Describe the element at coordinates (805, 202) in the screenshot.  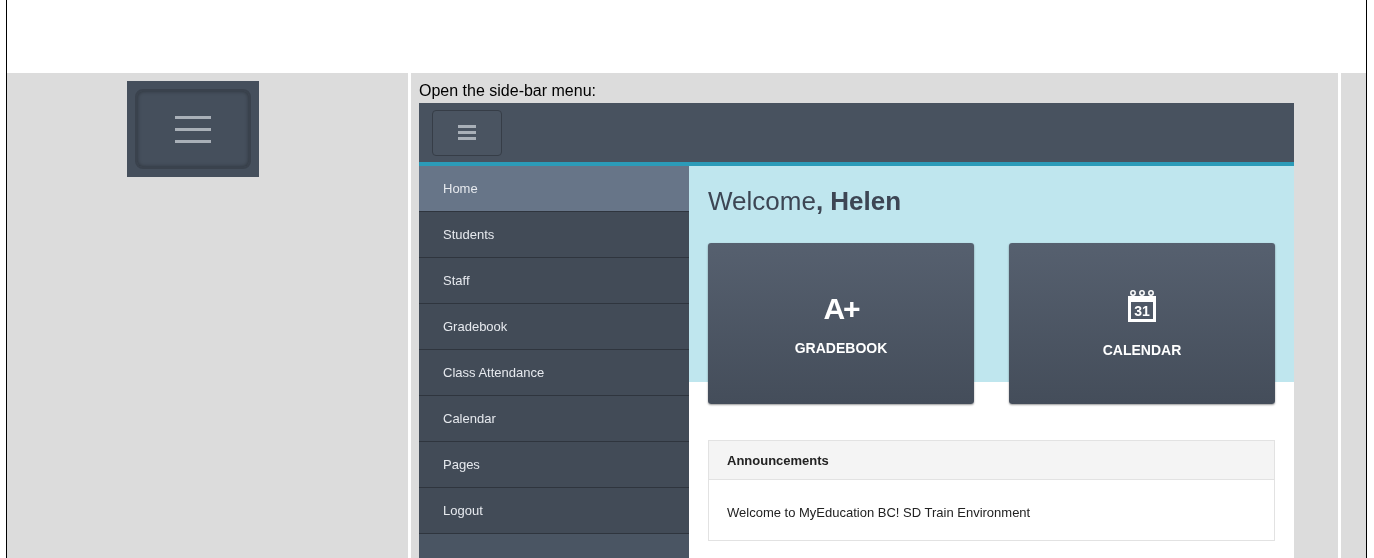
I see `welcome-heading: Welcome, Helen` at that location.